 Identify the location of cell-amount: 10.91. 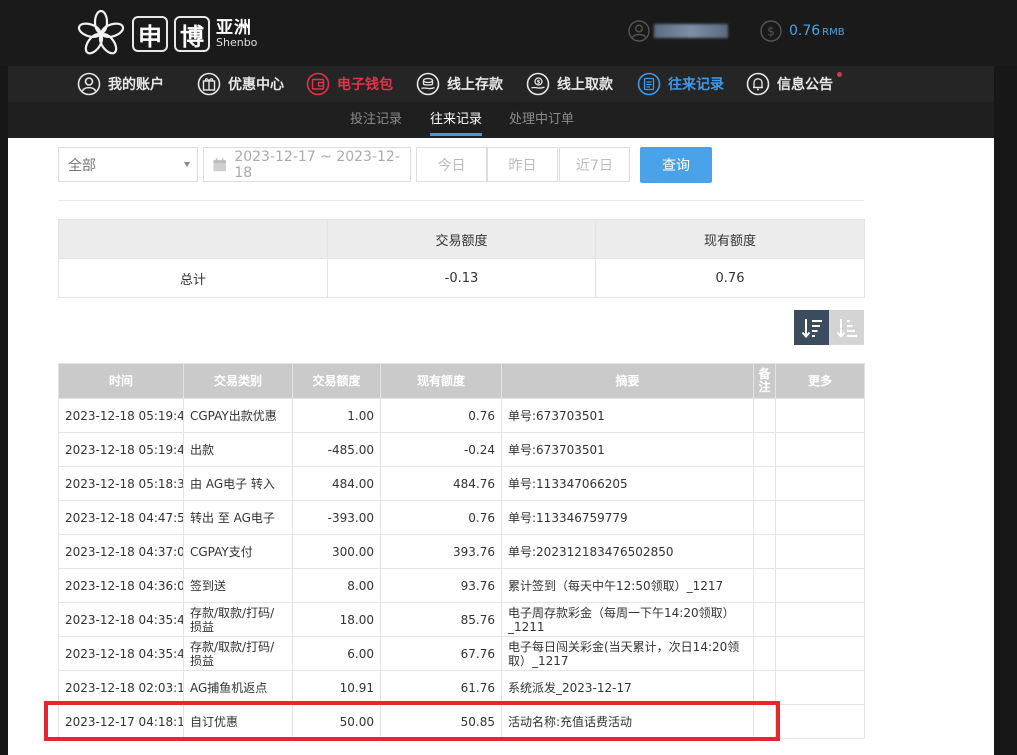
(336, 687).